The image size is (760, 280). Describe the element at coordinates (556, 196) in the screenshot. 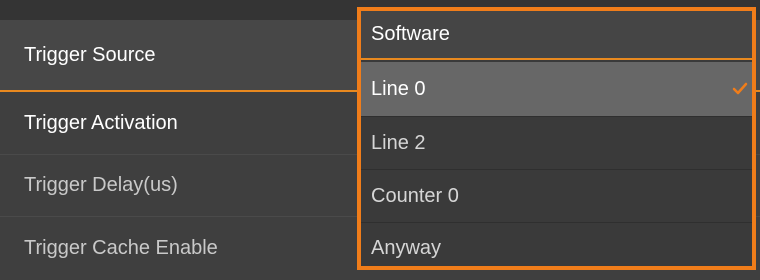

I see `dropdown-option-counter-0: Counter 0` at that location.